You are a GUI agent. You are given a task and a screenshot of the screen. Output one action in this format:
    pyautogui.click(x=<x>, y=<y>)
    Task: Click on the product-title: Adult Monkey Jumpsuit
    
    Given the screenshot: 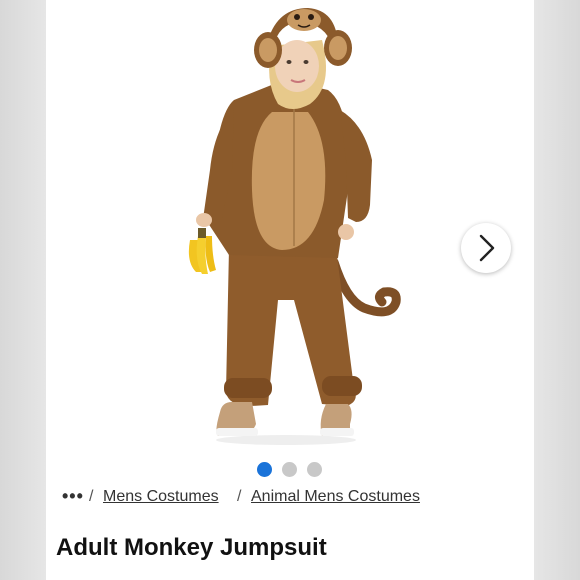 What is the action you would take?
    pyautogui.click(x=191, y=547)
    